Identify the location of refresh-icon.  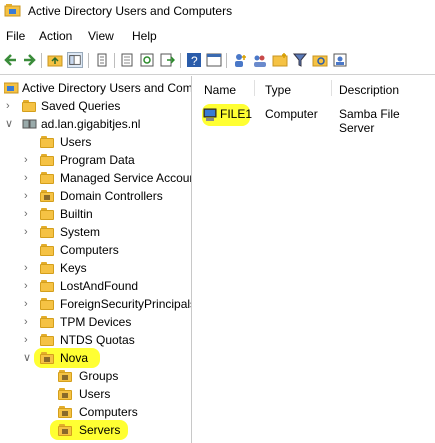
(147, 60).